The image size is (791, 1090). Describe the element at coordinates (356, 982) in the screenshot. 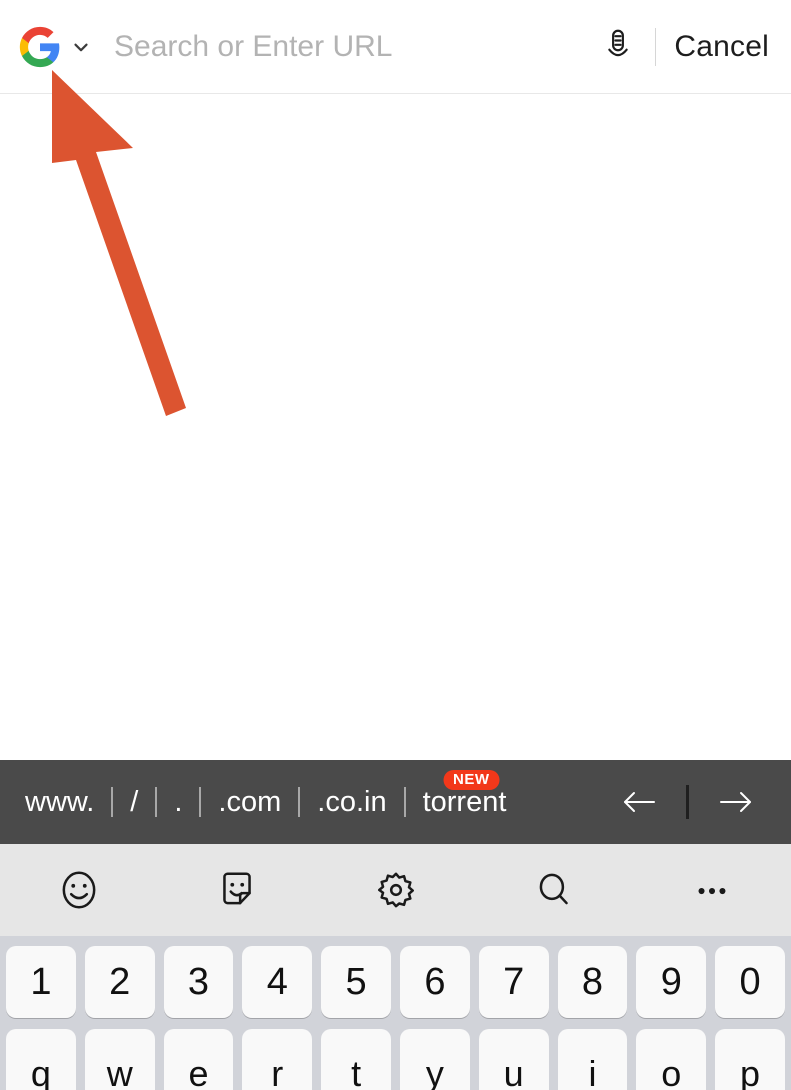

I see `key-5: 5` at that location.